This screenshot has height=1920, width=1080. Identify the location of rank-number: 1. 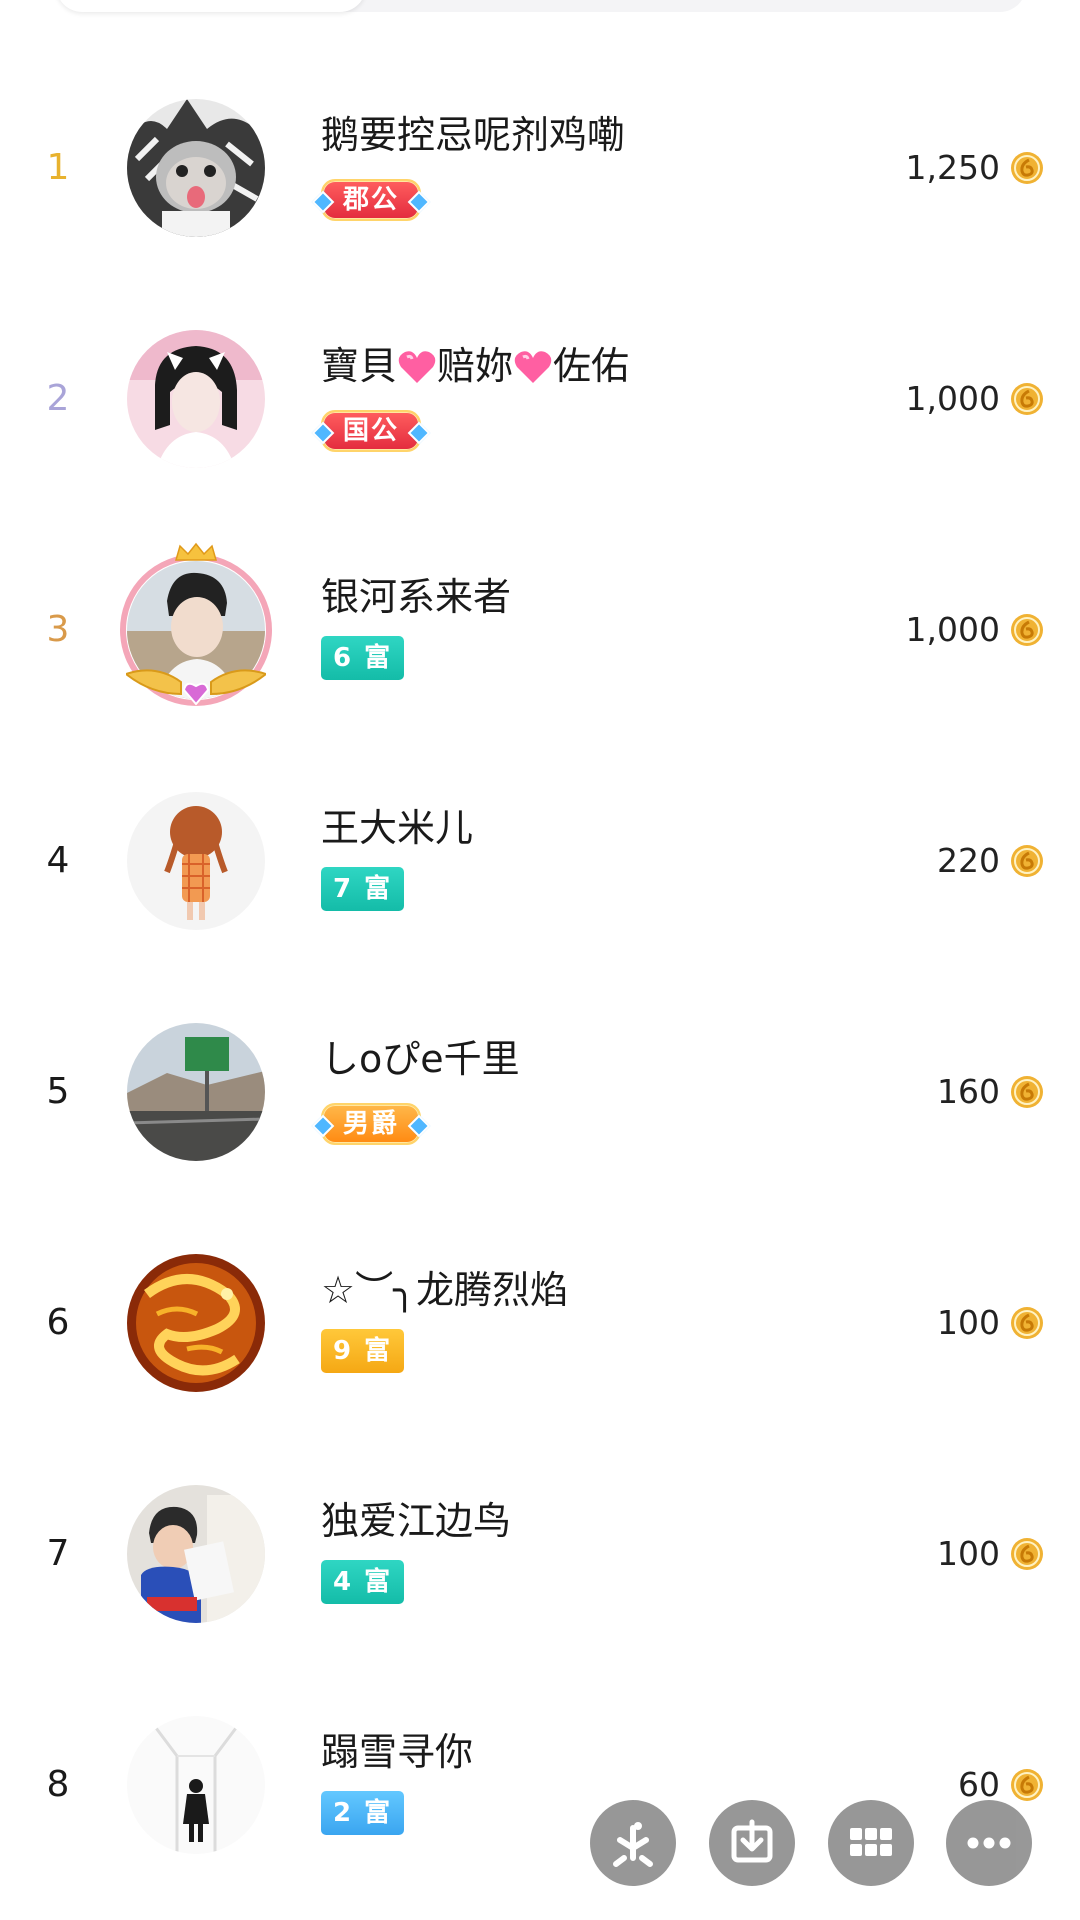
(58, 167).